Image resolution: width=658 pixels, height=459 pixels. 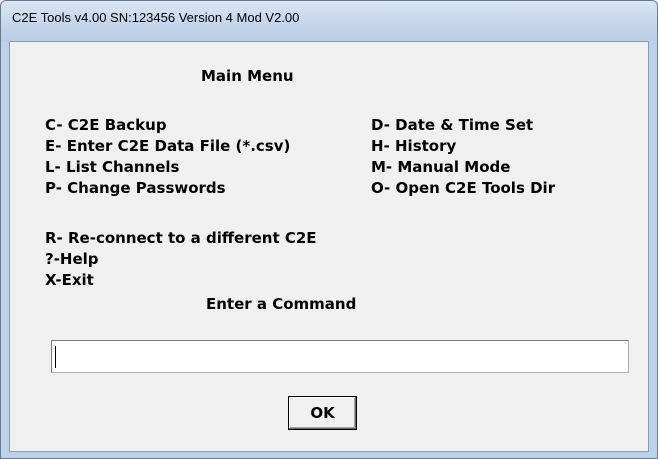 What do you see at coordinates (112, 167) in the screenshot?
I see `menu-item-list-channels: L- List Channels` at bounding box center [112, 167].